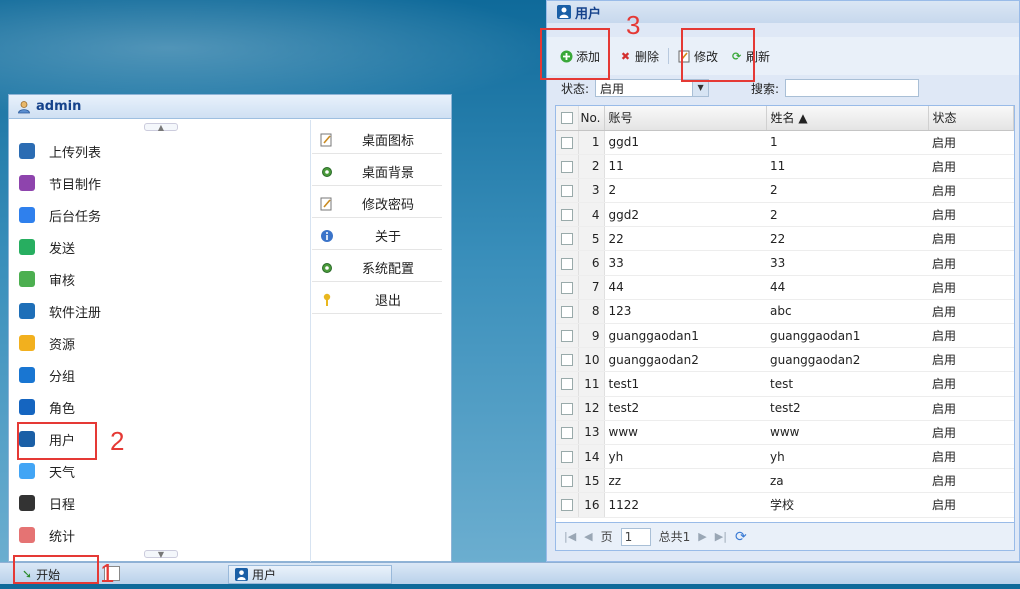 The height and width of the screenshot is (589, 1020). What do you see at coordinates (783, 12) in the screenshot?
I see `window-titlebar: 用户` at bounding box center [783, 12].